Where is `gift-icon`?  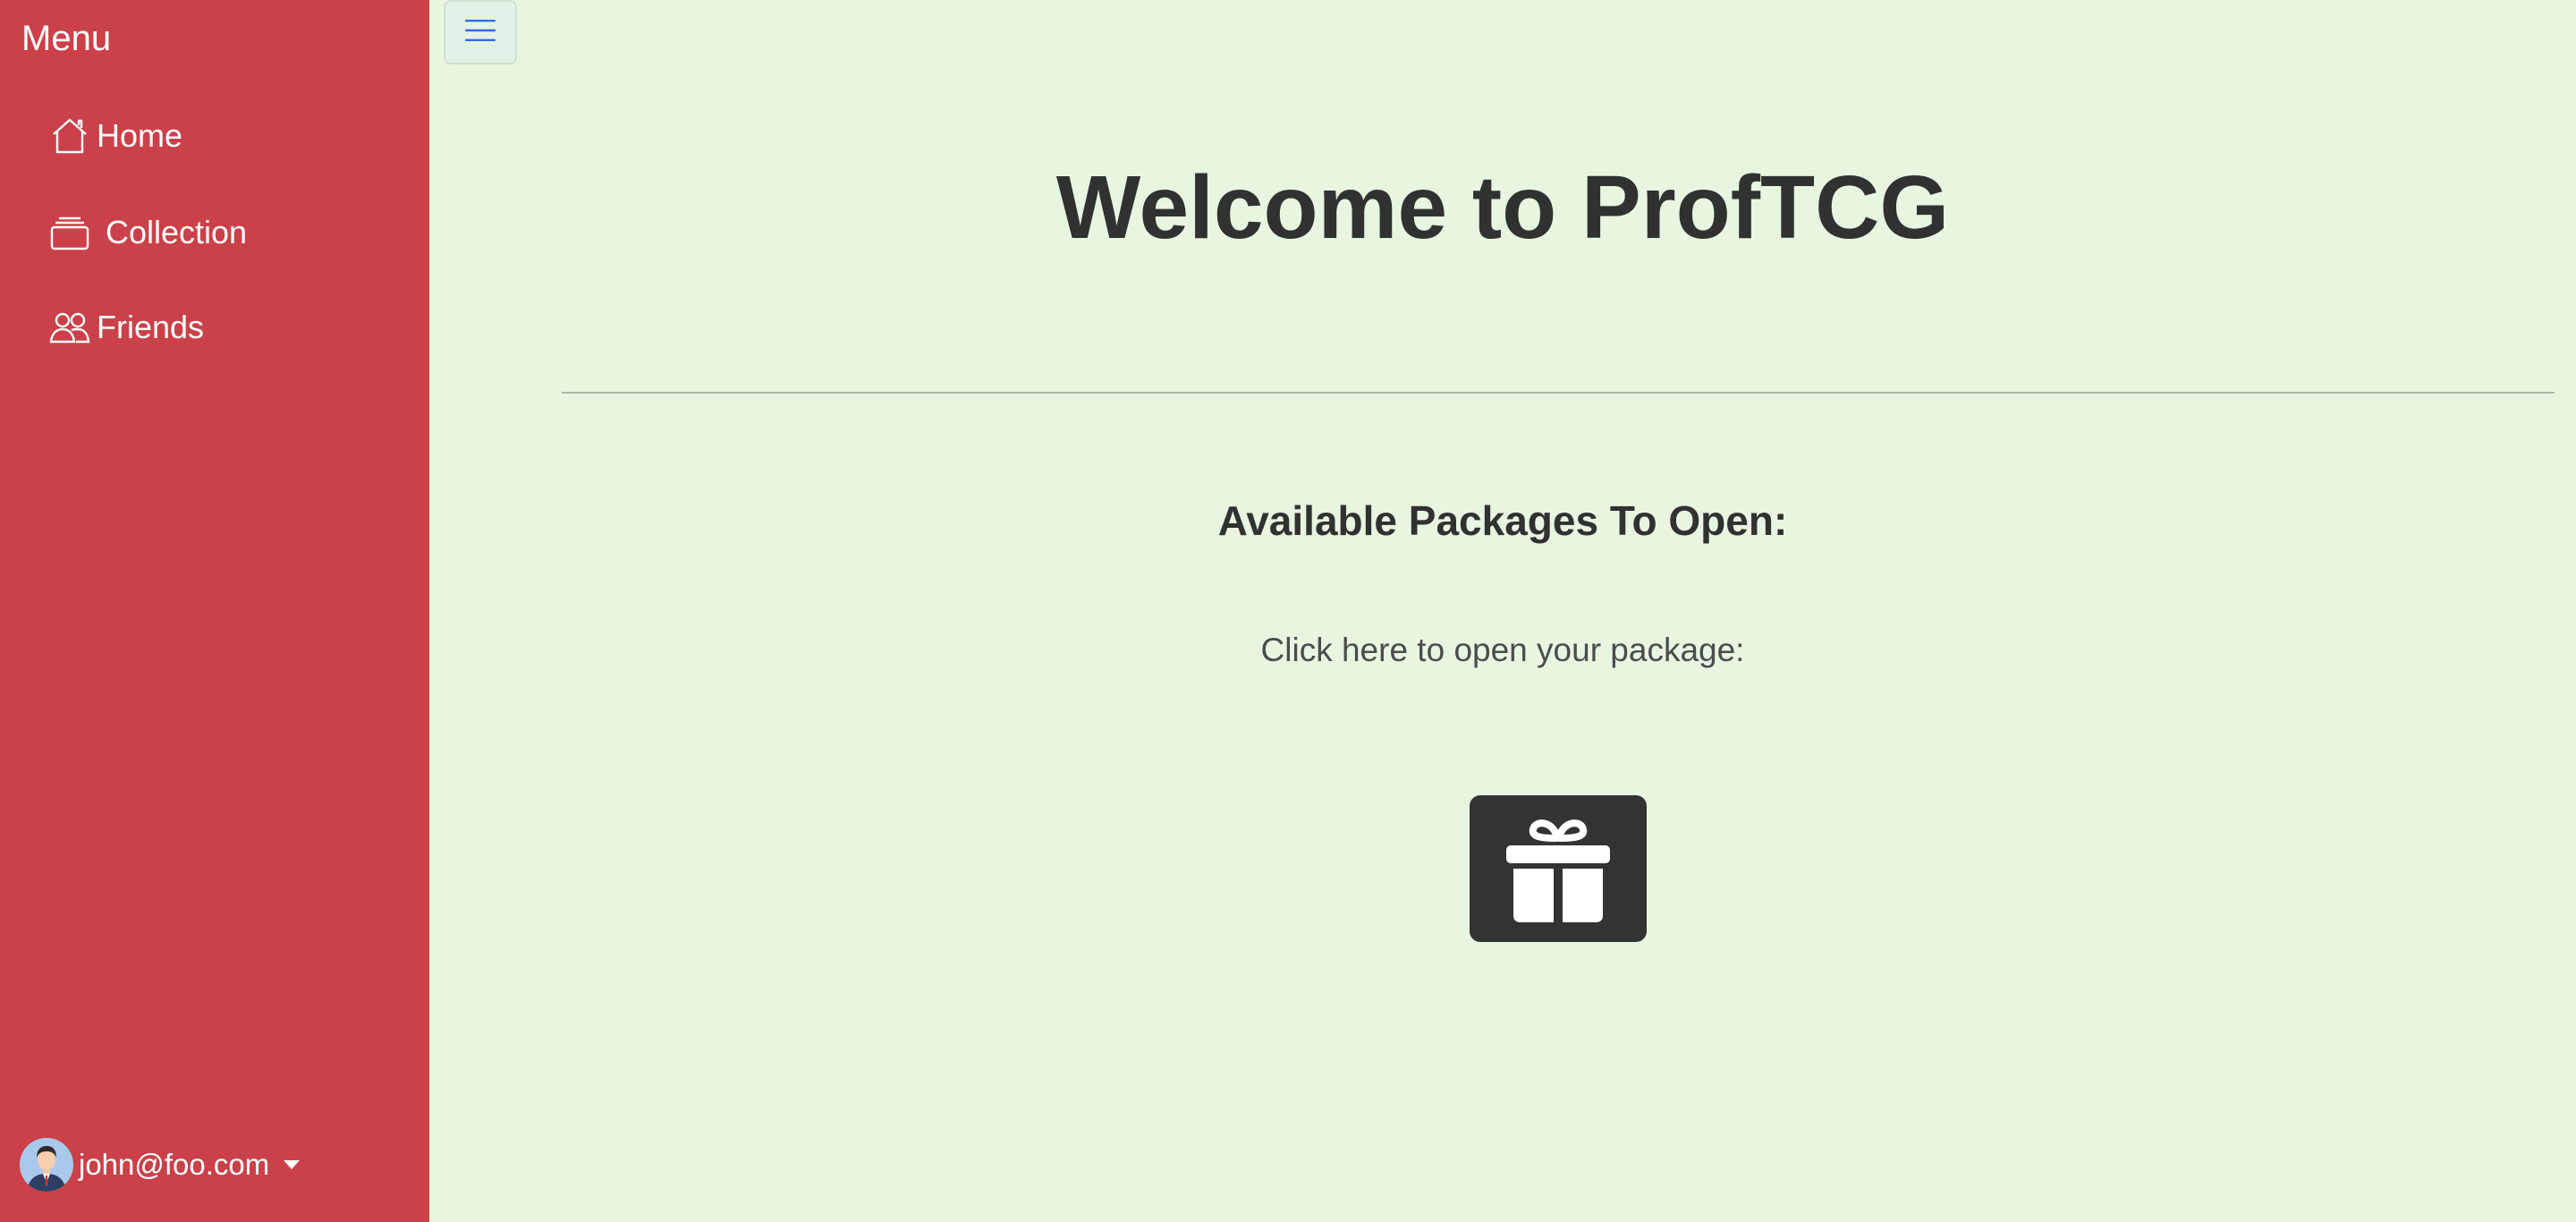 gift-icon is located at coordinates (1558, 869).